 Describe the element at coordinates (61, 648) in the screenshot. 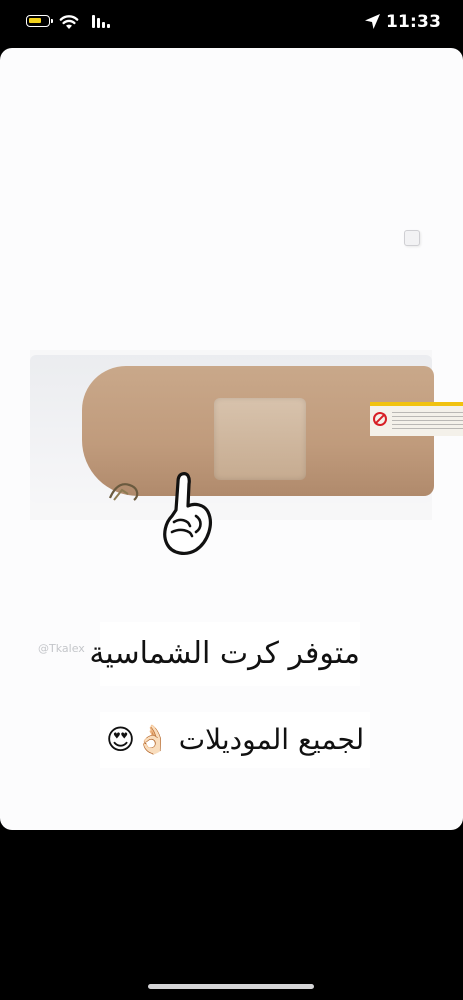

I see `watermark: @Tkalex` at that location.